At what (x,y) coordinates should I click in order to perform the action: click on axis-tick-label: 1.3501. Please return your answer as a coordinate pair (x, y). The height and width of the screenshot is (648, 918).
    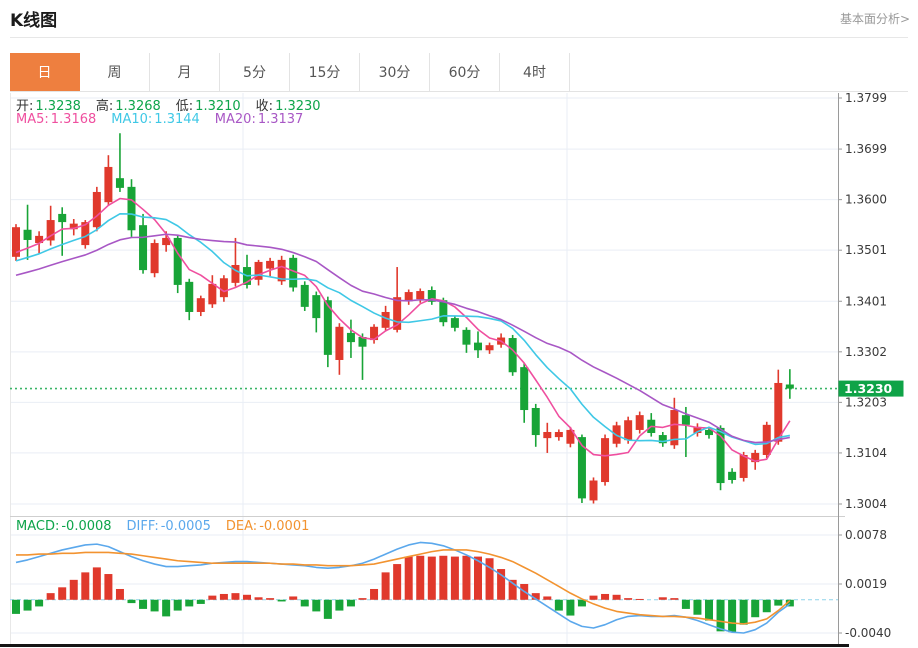
    Looking at the image, I should click on (866, 250).